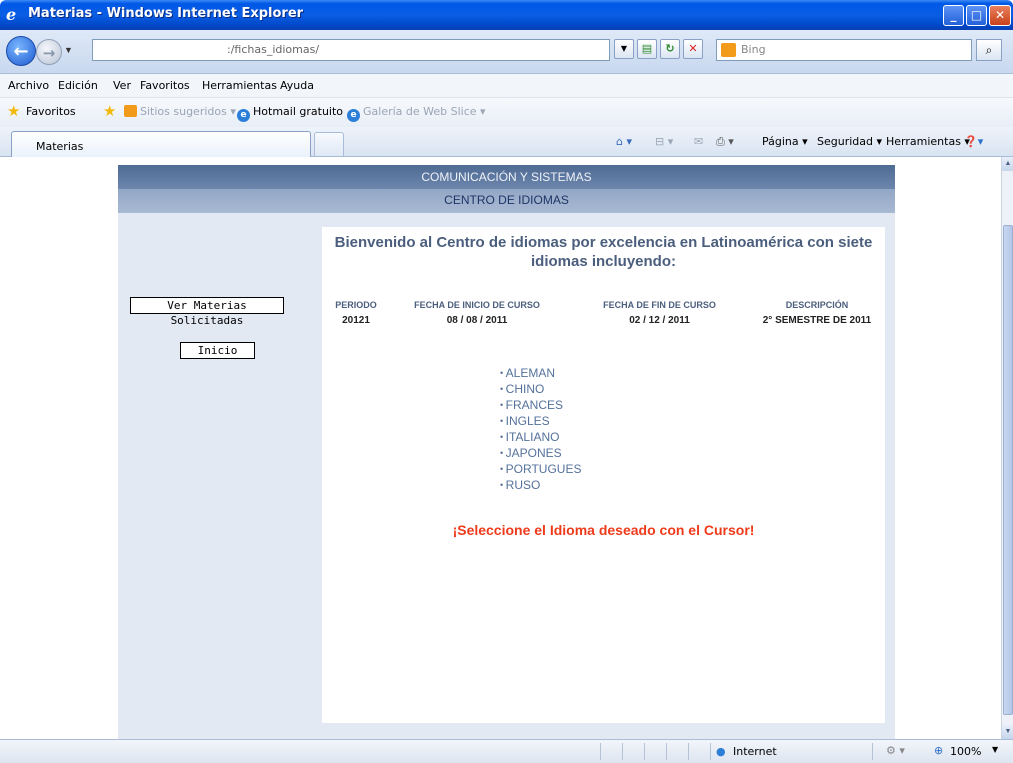 This screenshot has height=763, width=1013. I want to click on value-fecha-fin: 02 / 12 / 2011, so click(659, 320).